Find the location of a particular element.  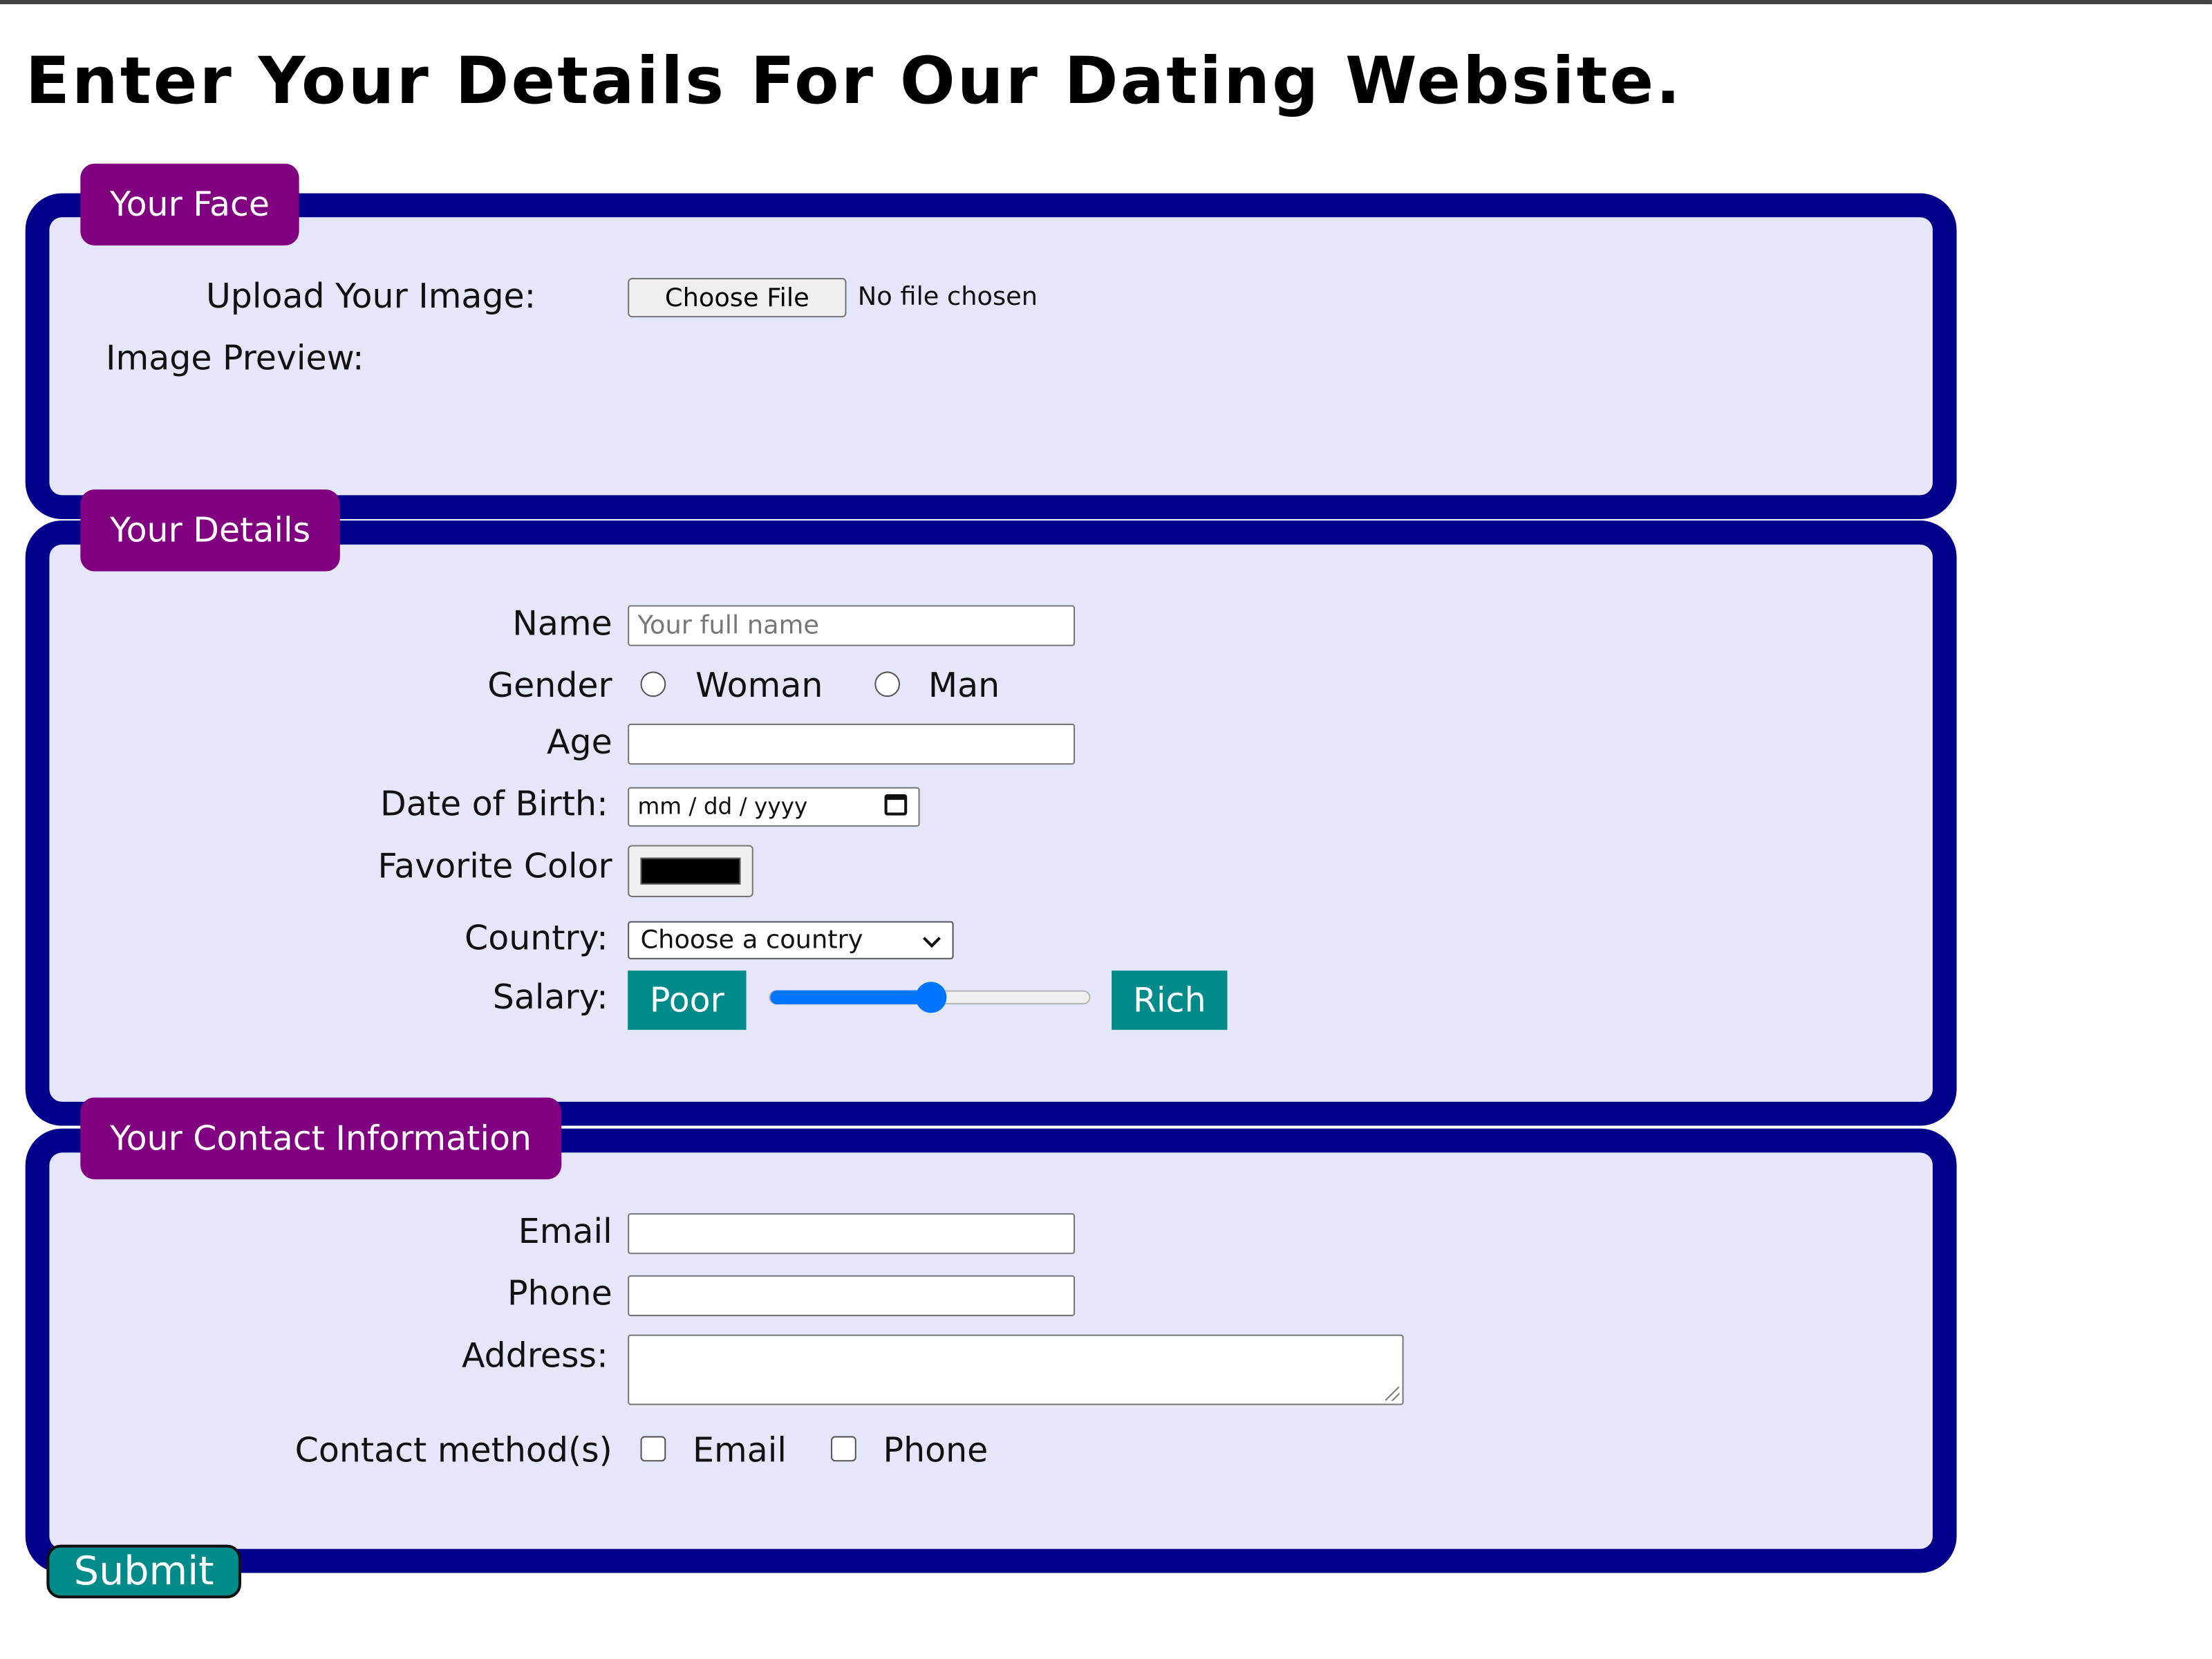

address-label: Address: is located at coordinates (535, 1356).